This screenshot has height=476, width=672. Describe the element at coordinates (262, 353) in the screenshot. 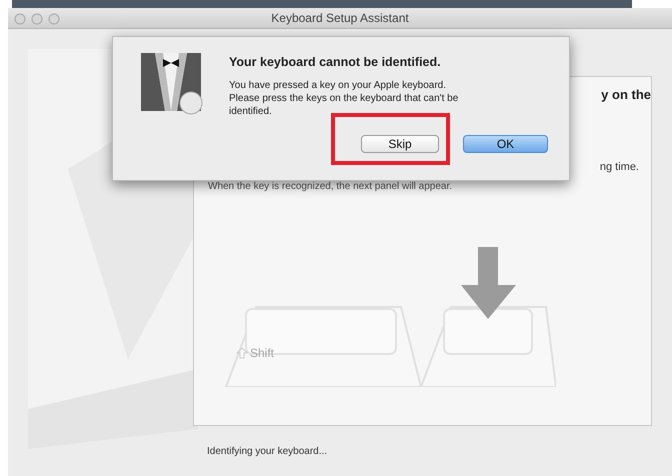

I see `key-label: Shift` at that location.